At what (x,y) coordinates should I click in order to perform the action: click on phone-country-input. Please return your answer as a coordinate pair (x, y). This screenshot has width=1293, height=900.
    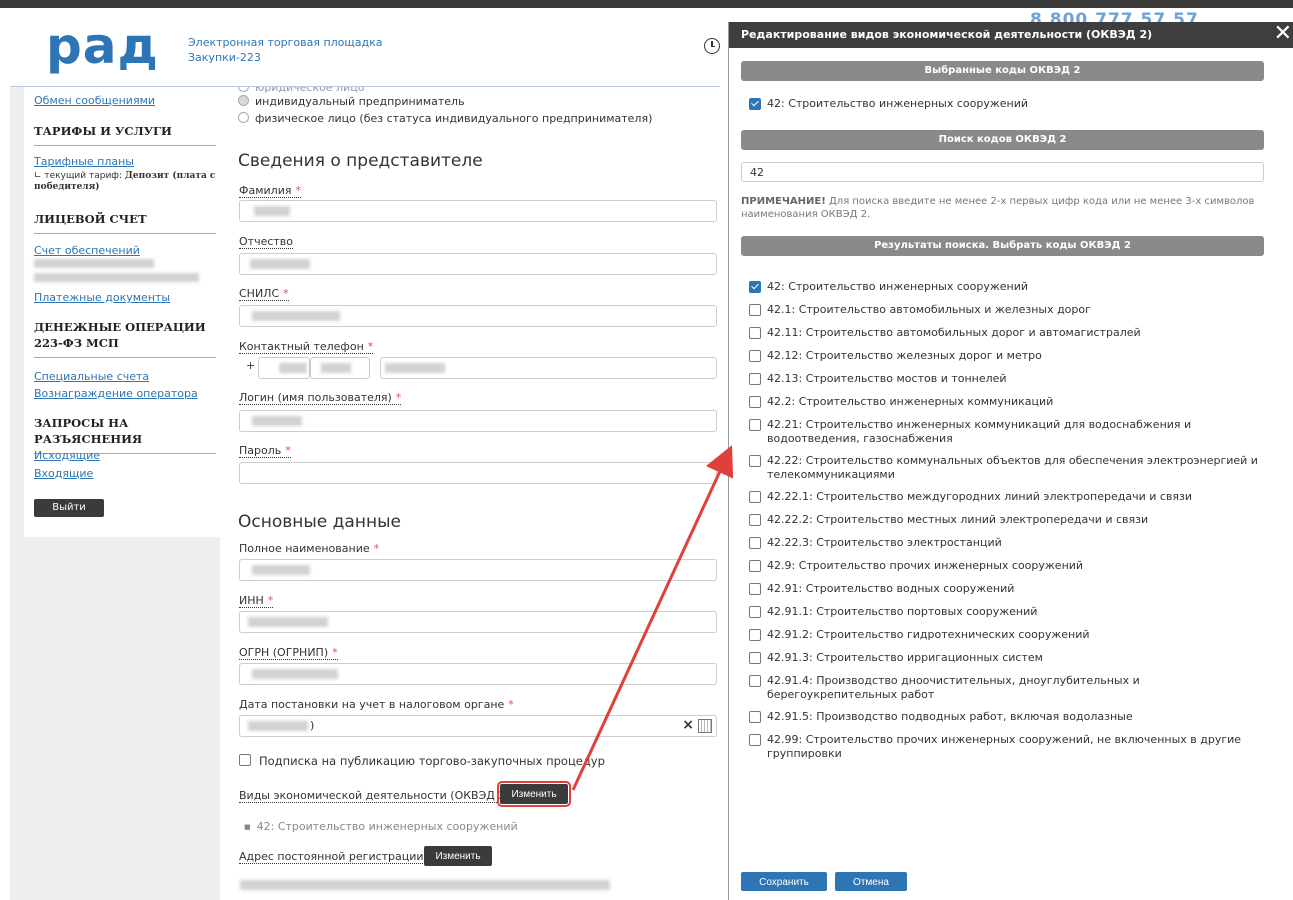
    Looking at the image, I should click on (284, 368).